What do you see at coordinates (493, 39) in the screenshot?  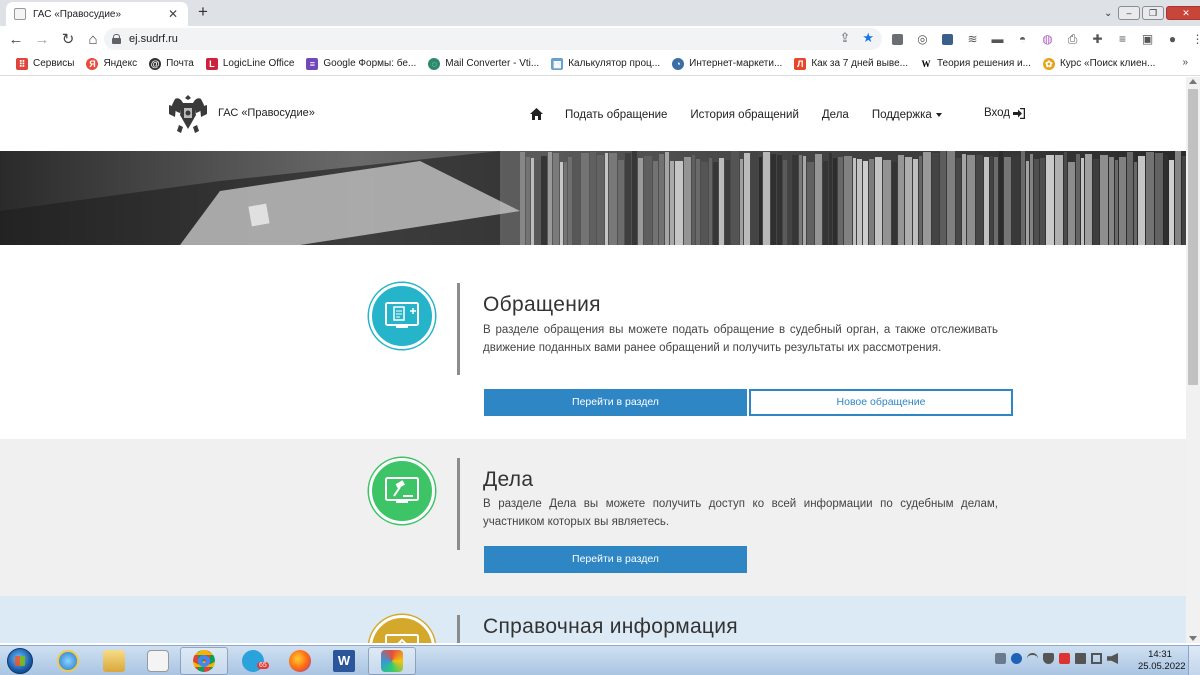 I see `address-bar: ej.sudrf.ru ⇪ ★` at bounding box center [493, 39].